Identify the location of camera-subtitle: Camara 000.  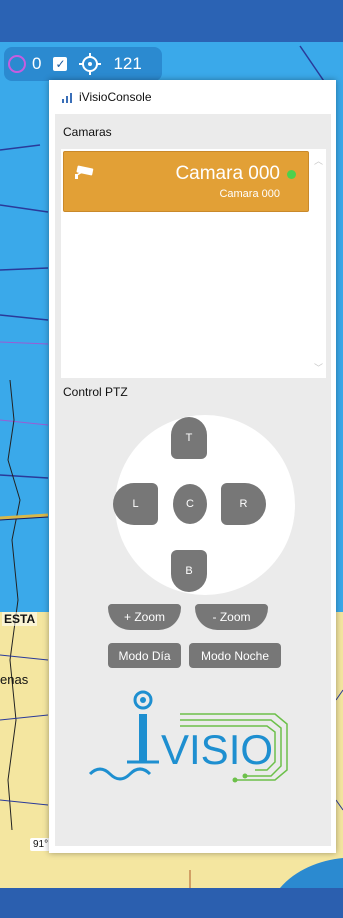
(249, 194).